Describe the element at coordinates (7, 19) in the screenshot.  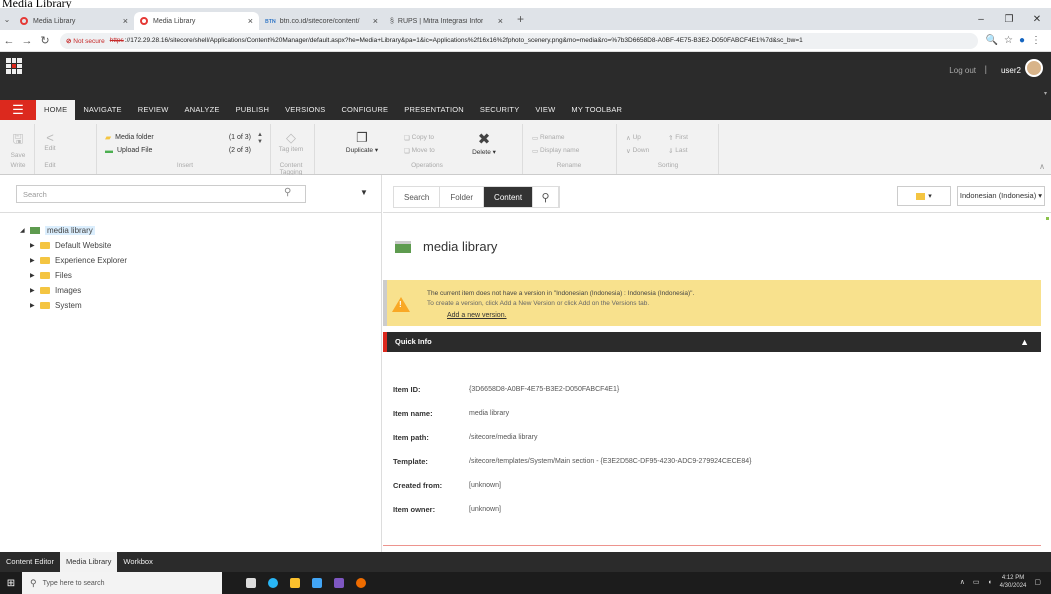
I see `tab-list-icon: ⌄` at that location.